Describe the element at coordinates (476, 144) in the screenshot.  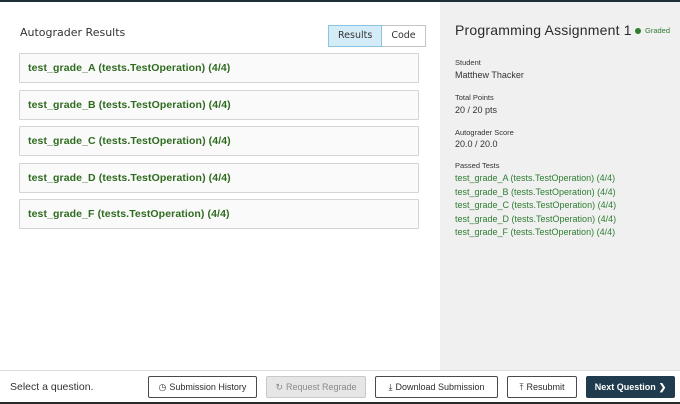
I see `autograder-score-value: 20.0 / 20.0` at that location.